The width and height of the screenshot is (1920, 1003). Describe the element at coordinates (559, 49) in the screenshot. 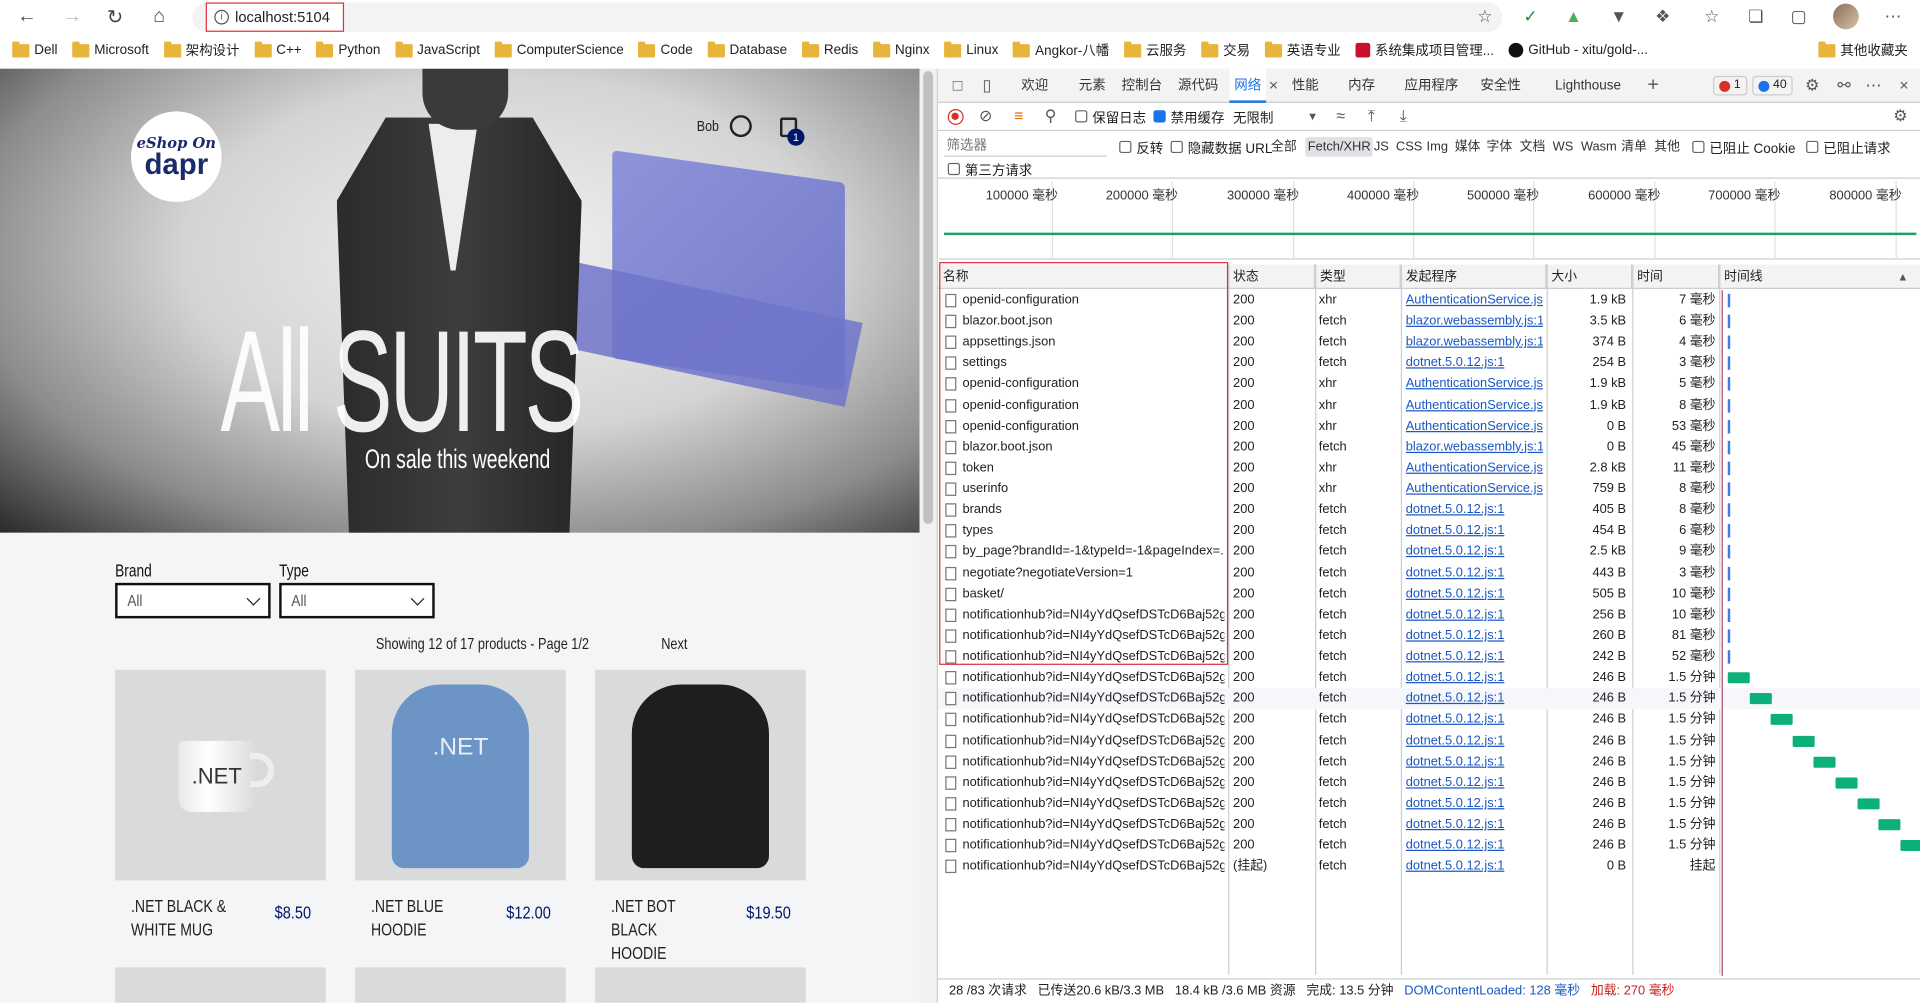

I see `bookmark-folder: ComputerScience` at that location.